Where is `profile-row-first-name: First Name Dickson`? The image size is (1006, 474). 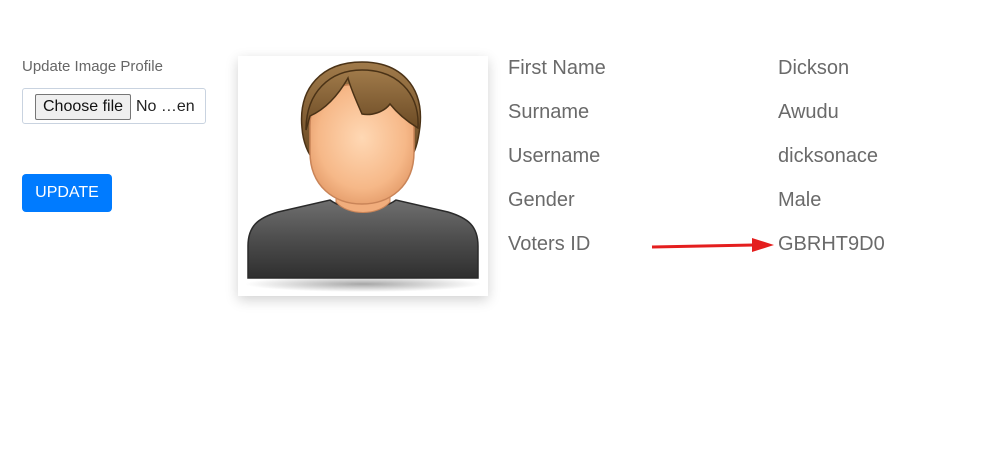
profile-row-first-name: First Name Dickson is located at coordinates (718, 71).